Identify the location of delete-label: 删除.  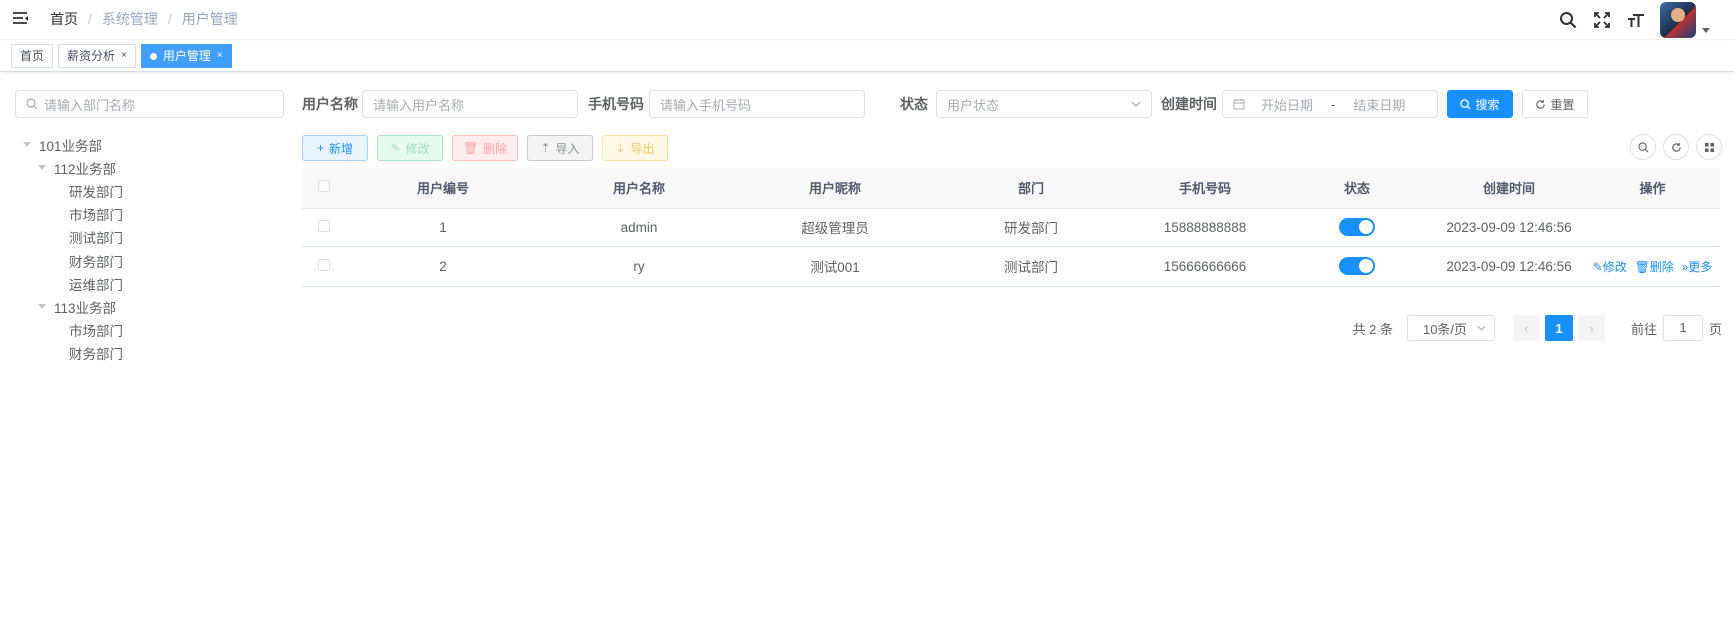
(495, 148).